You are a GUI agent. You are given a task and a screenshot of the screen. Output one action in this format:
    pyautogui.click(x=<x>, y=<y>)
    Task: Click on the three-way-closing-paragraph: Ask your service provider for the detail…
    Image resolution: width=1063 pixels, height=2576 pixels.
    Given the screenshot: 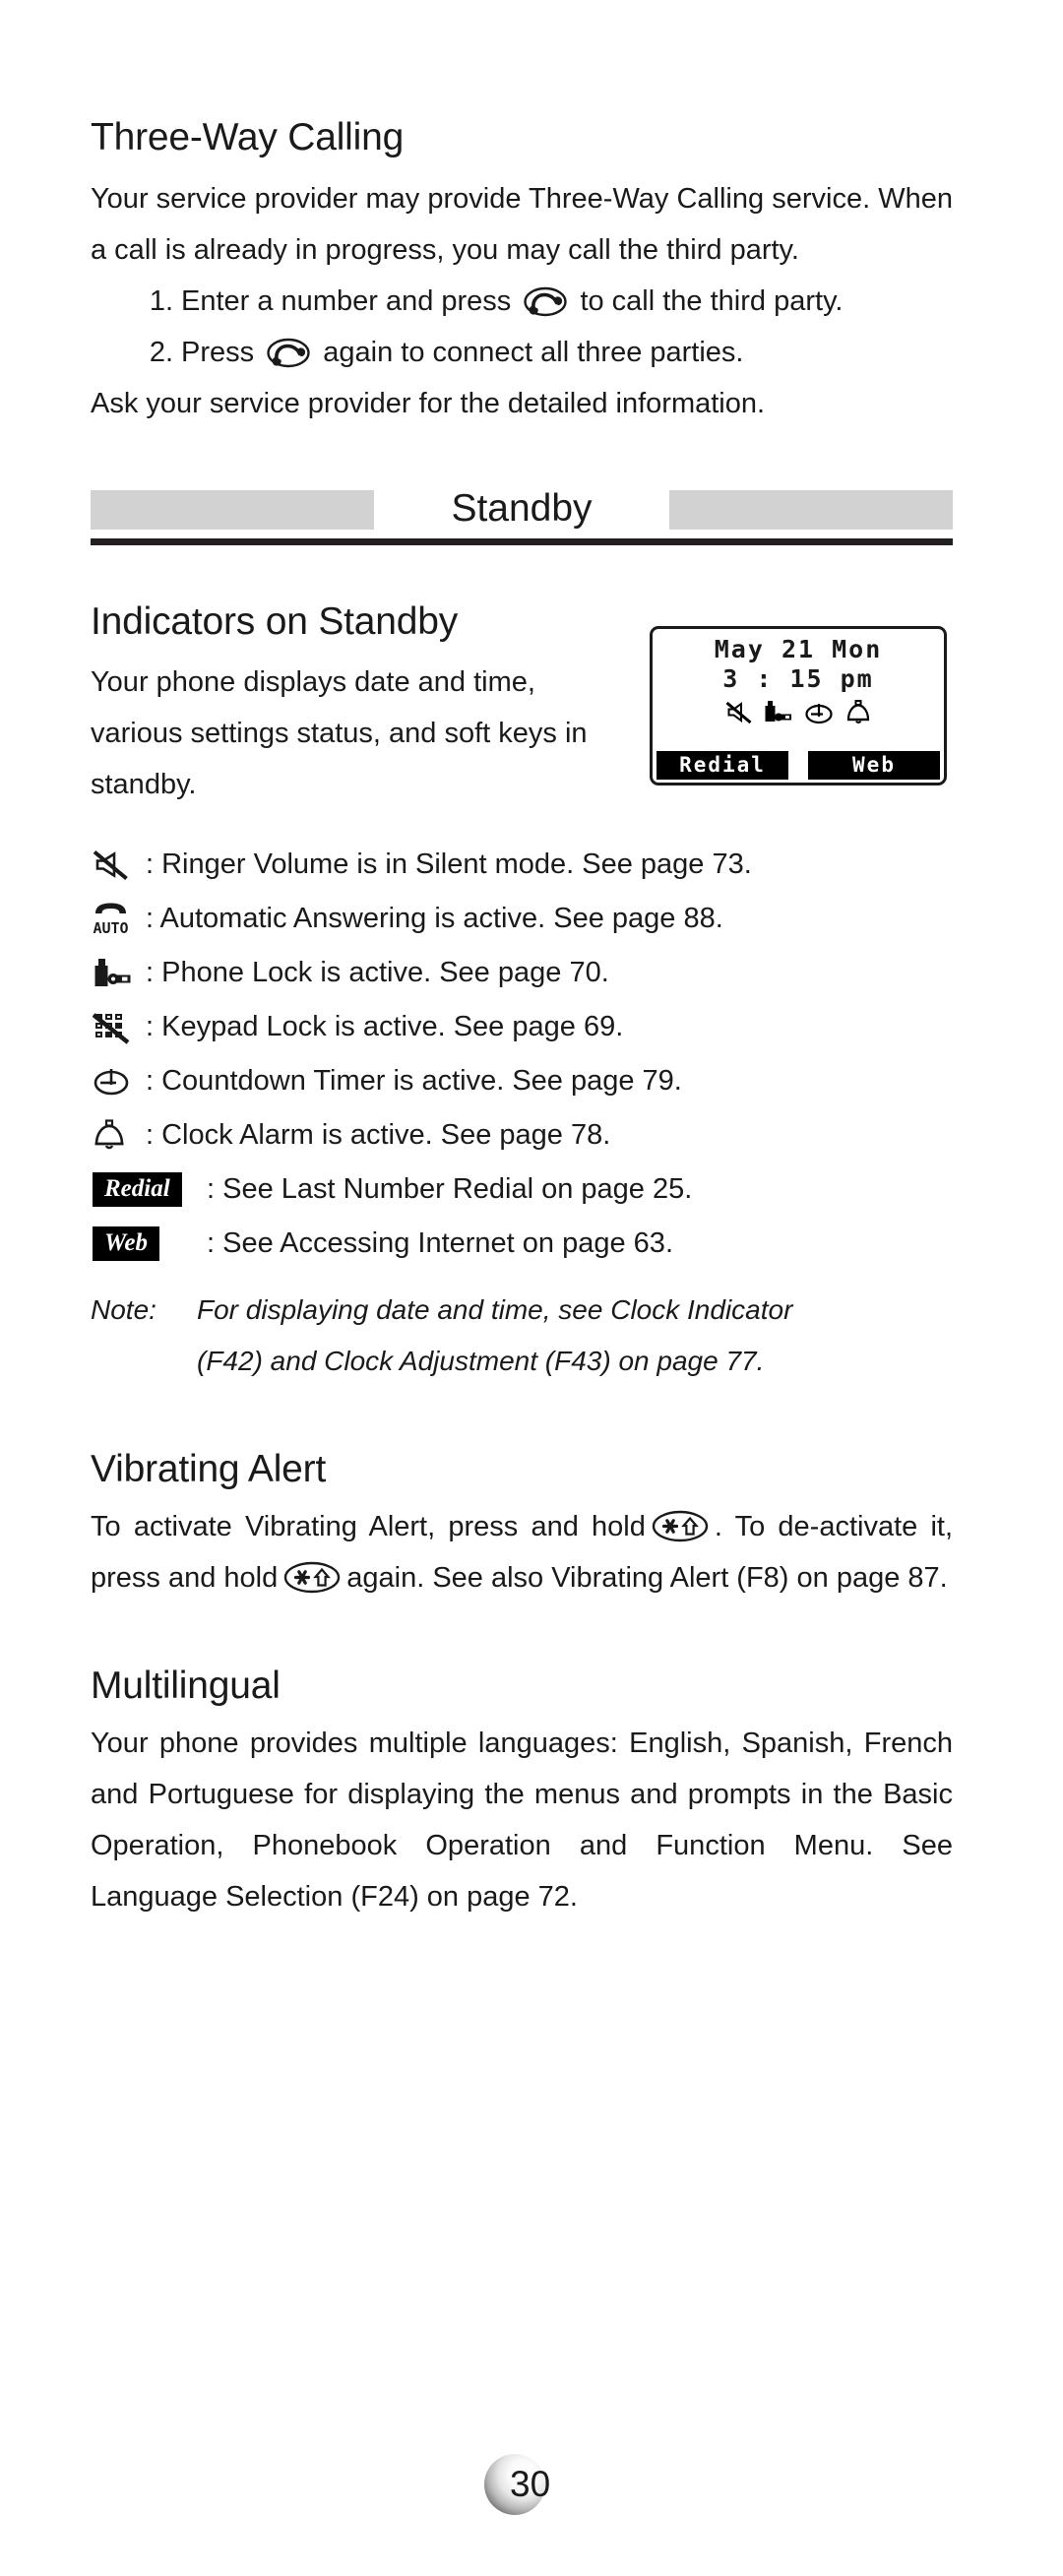 What is the action you would take?
    pyautogui.click(x=428, y=403)
    